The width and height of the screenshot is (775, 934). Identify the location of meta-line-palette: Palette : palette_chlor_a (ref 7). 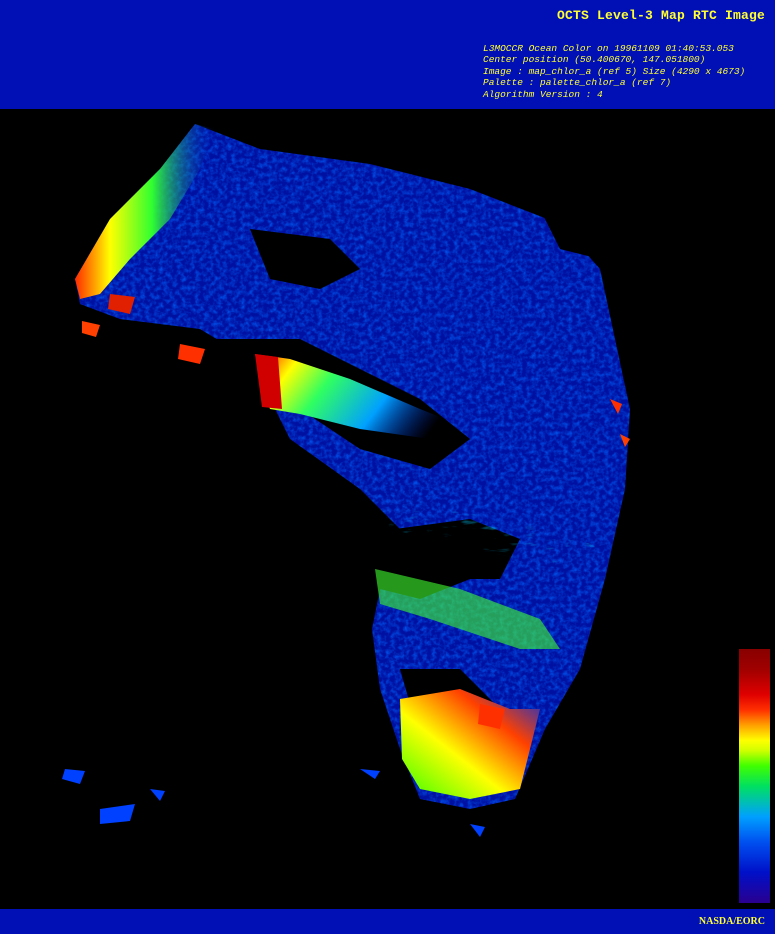
(577, 83).